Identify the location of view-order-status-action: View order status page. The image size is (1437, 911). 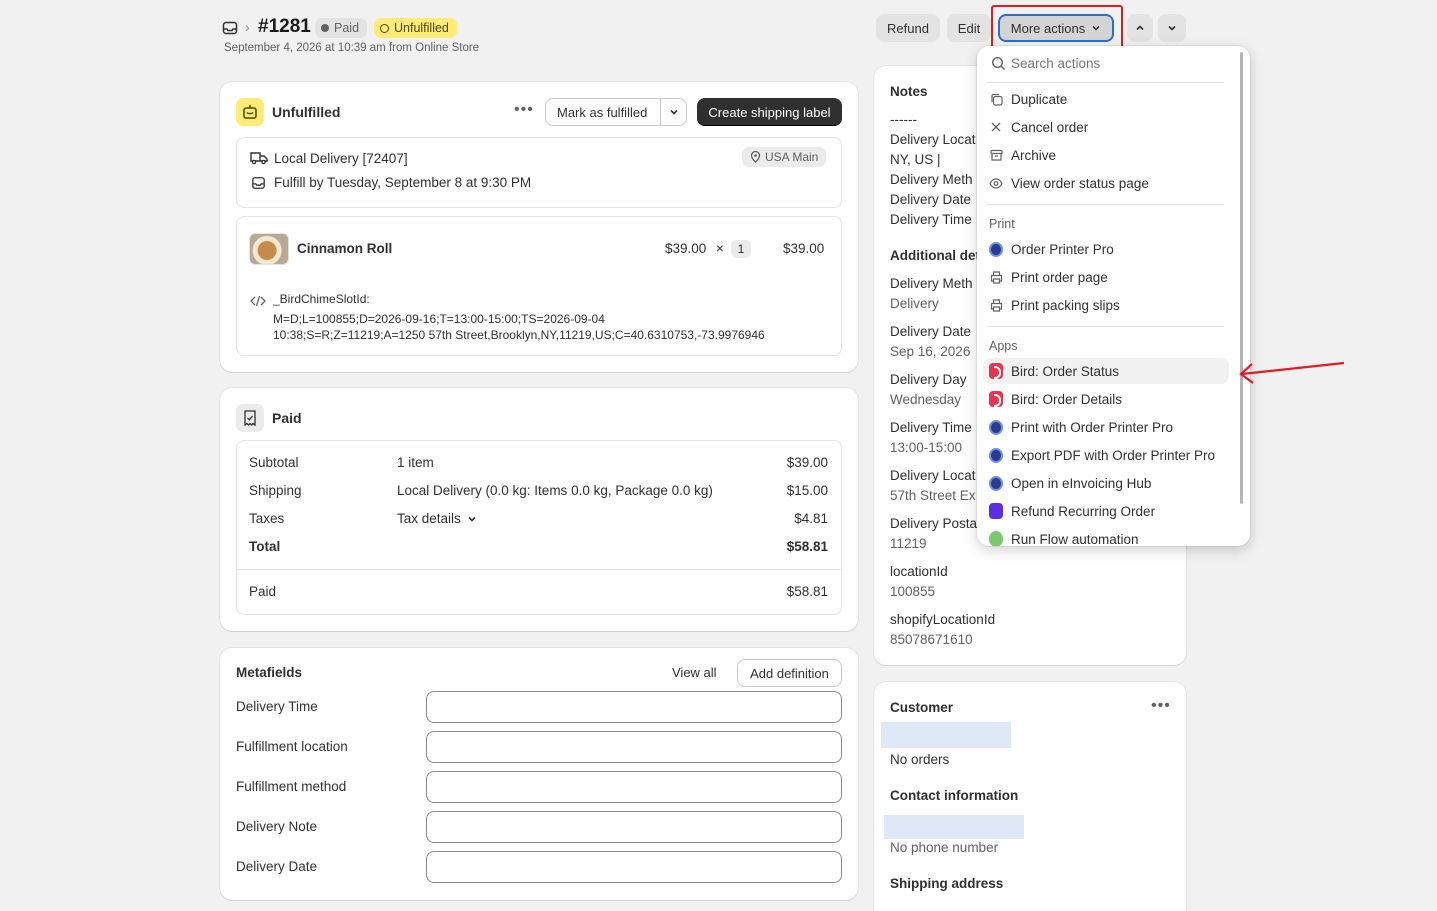
(1106, 183).